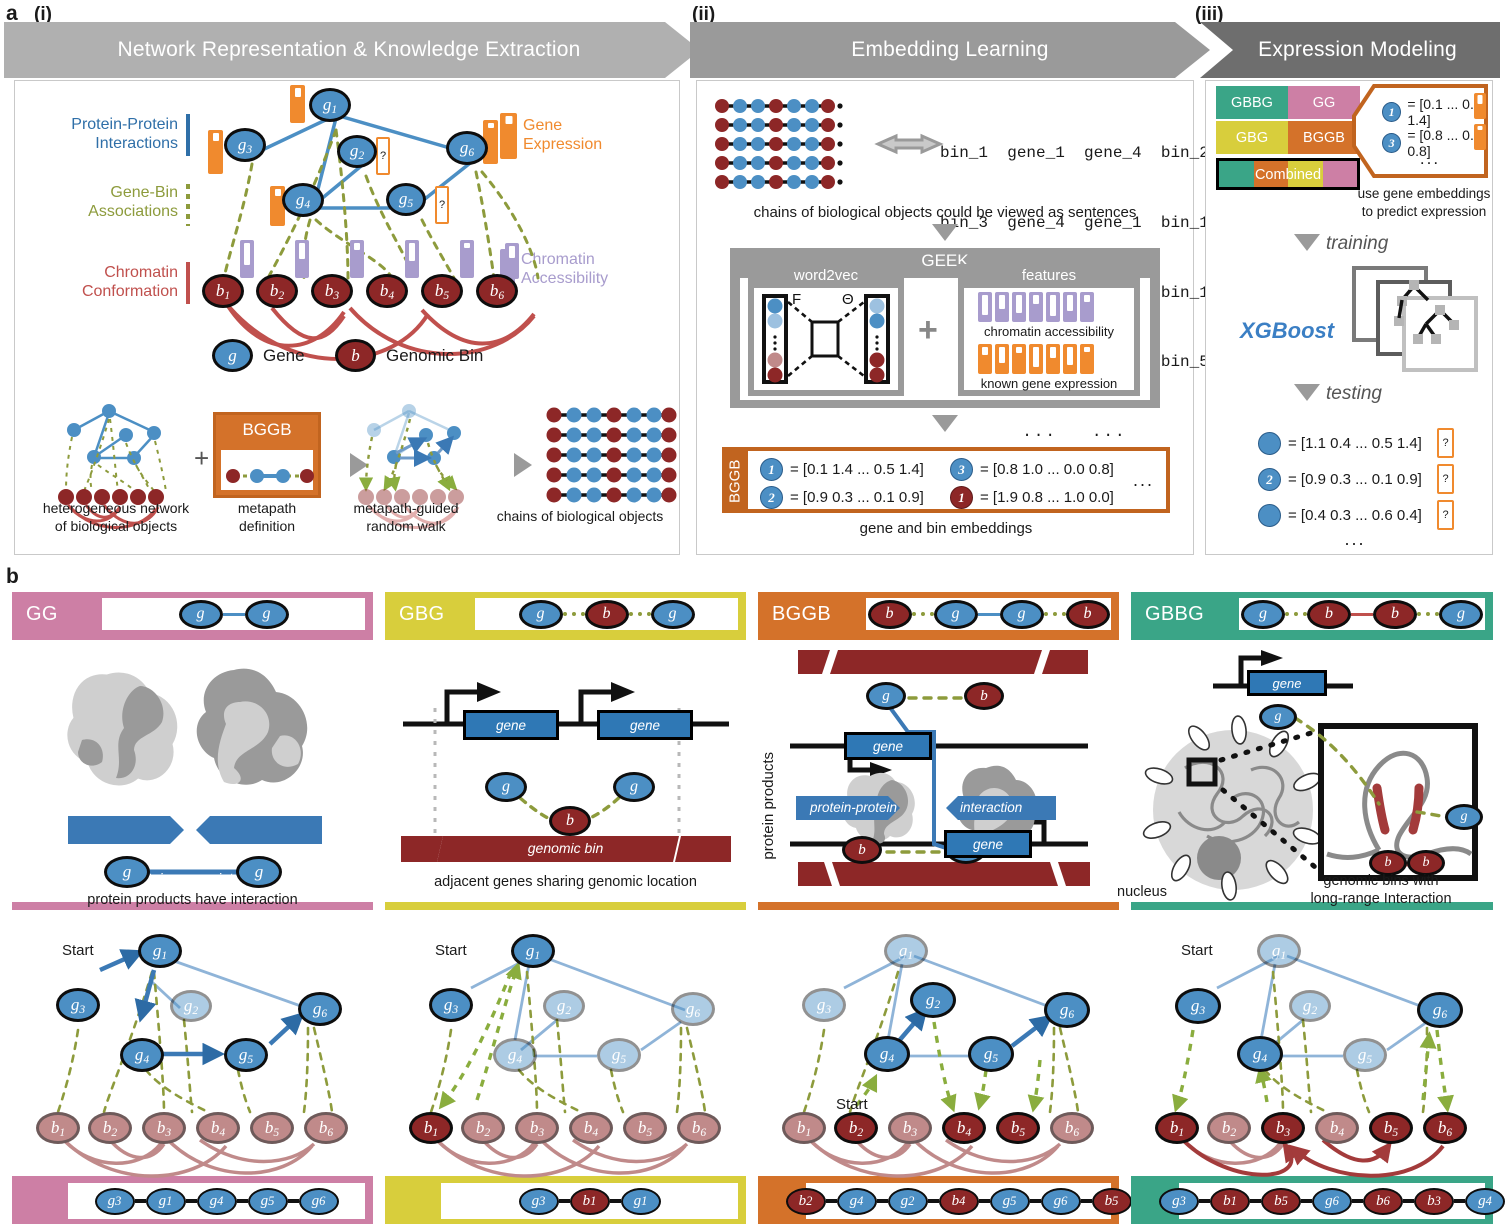 This screenshot has height=1232, width=1505. What do you see at coordinates (467, 148) in the screenshot?
I see `gene-node-g6: g6` at bounding box center [467, 148].